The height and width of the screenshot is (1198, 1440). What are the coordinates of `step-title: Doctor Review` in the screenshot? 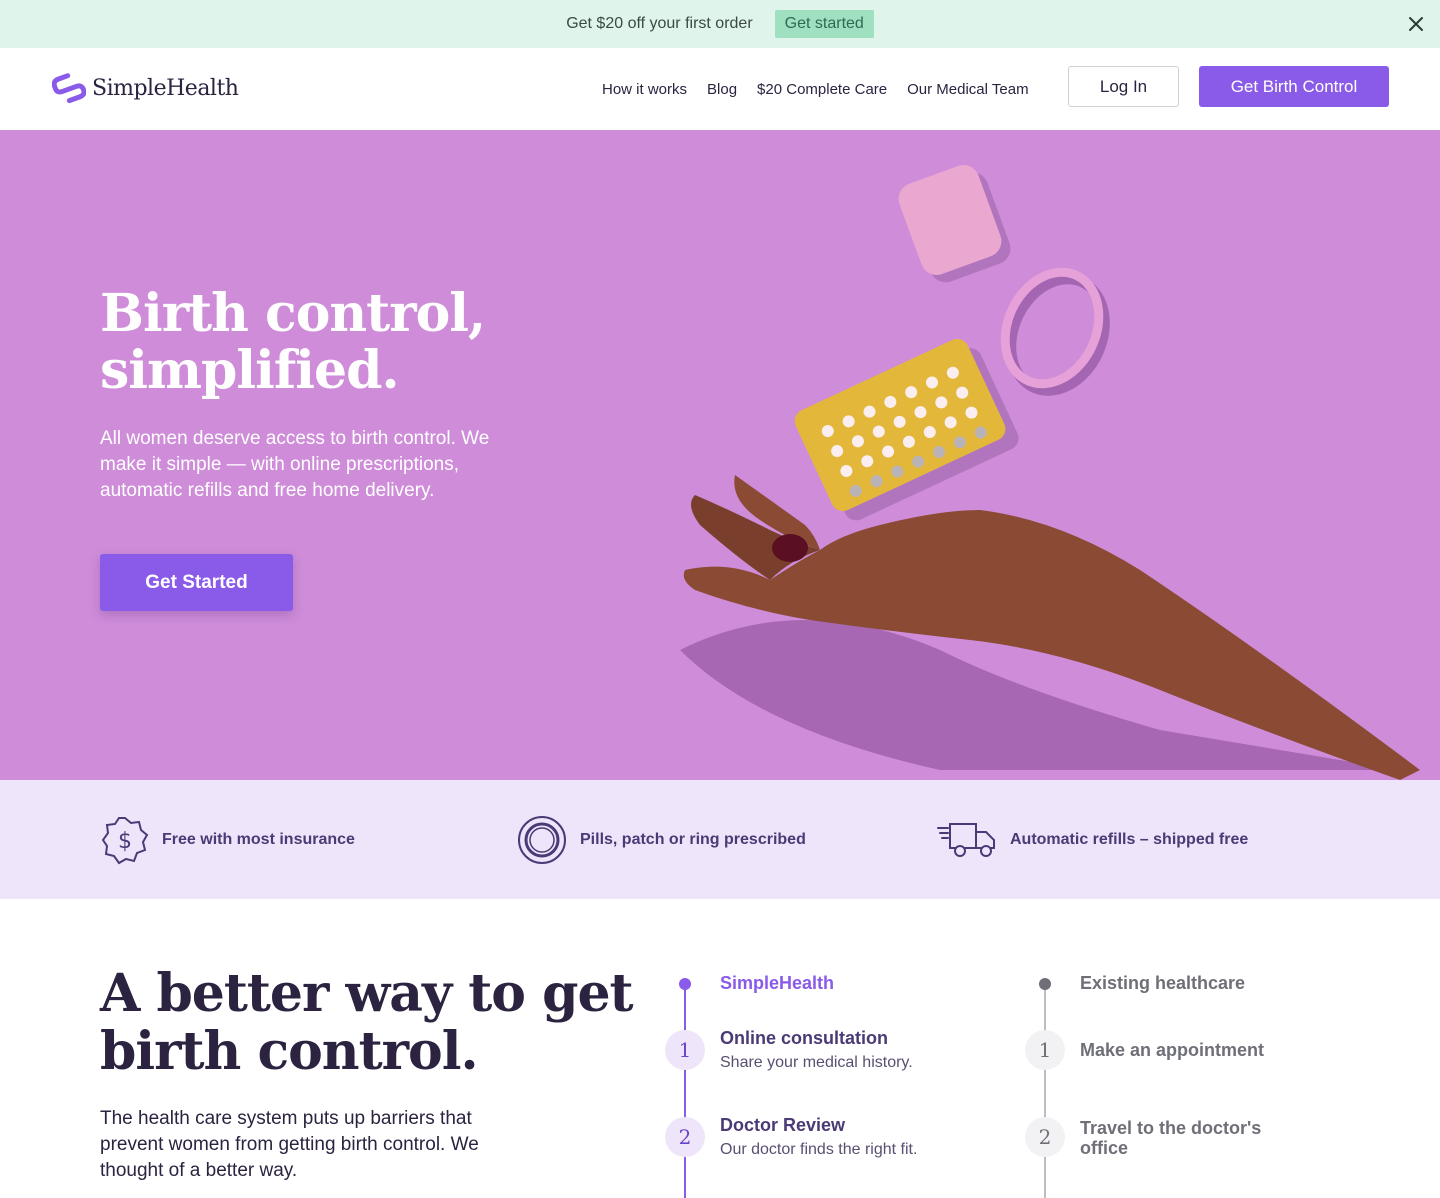 It's located at (783, 1125).